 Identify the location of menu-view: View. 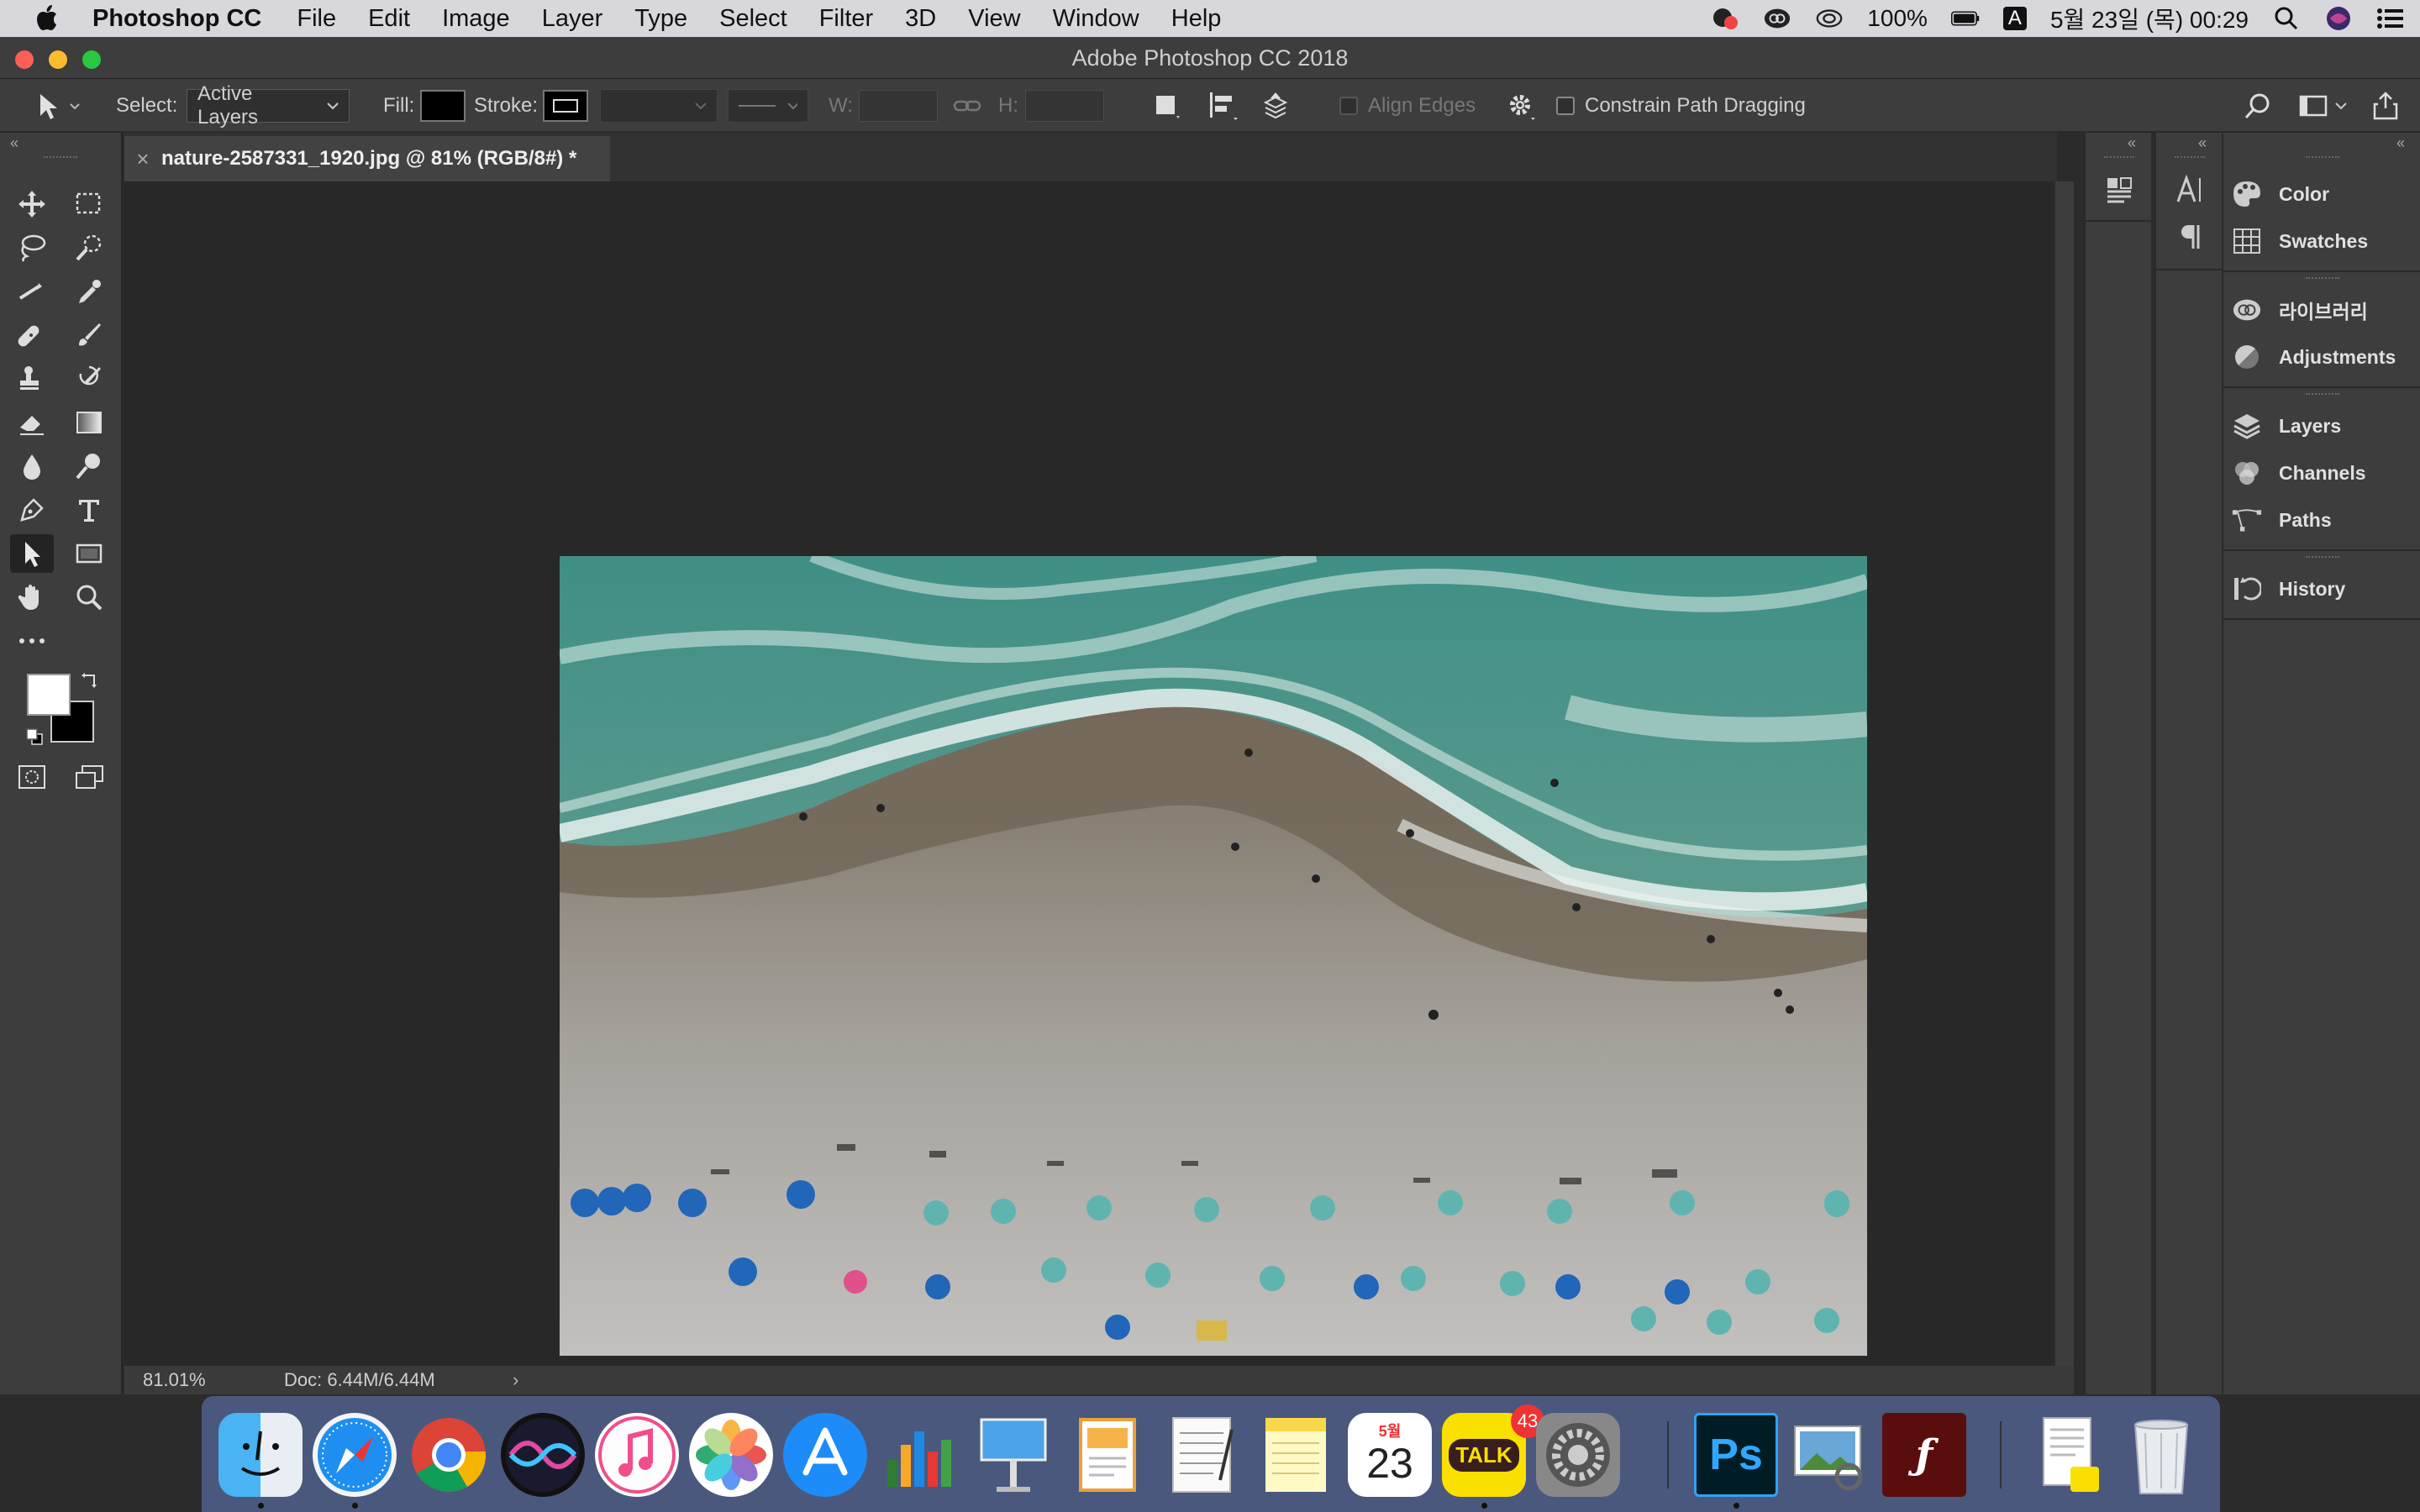
(994, 19).